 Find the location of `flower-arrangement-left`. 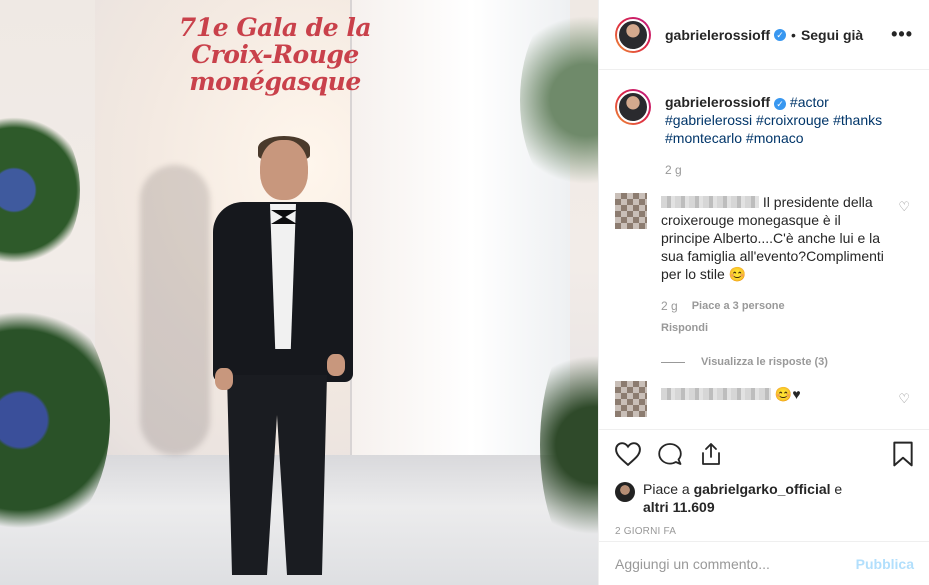

flower-arrangement-left is located at coordinates (40, 190).